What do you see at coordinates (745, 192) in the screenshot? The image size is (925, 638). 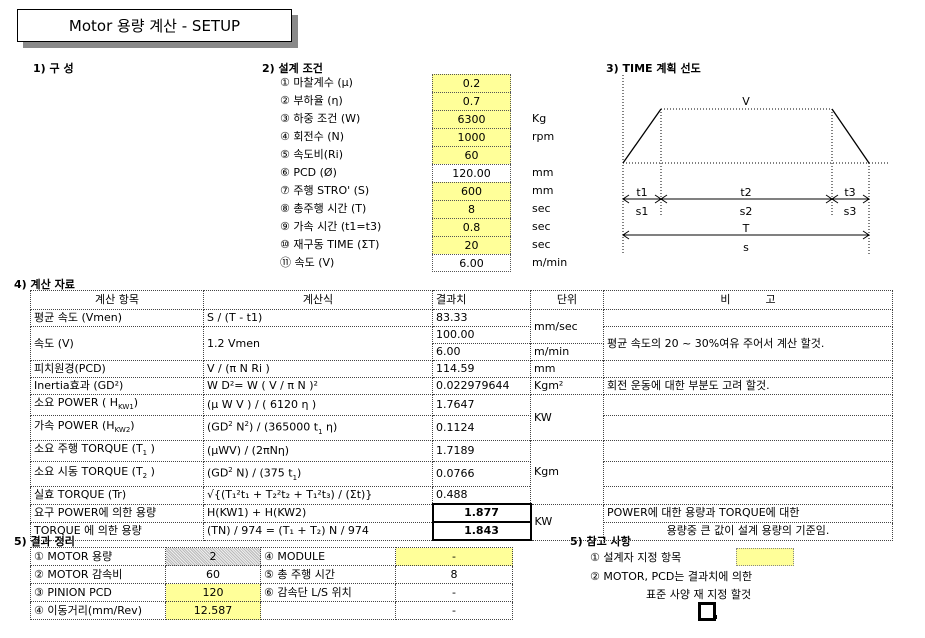 I see `label-t2: t2` at bounding box center [745, 192].